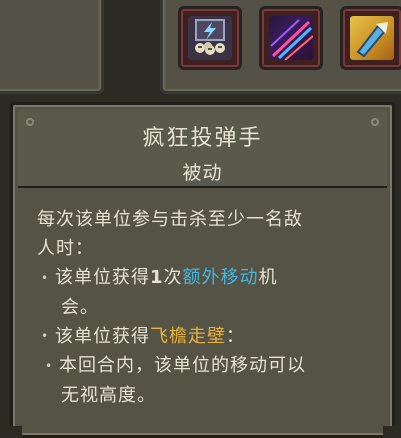  I want to click on lightning-skulls-icon, so click(210, 38).